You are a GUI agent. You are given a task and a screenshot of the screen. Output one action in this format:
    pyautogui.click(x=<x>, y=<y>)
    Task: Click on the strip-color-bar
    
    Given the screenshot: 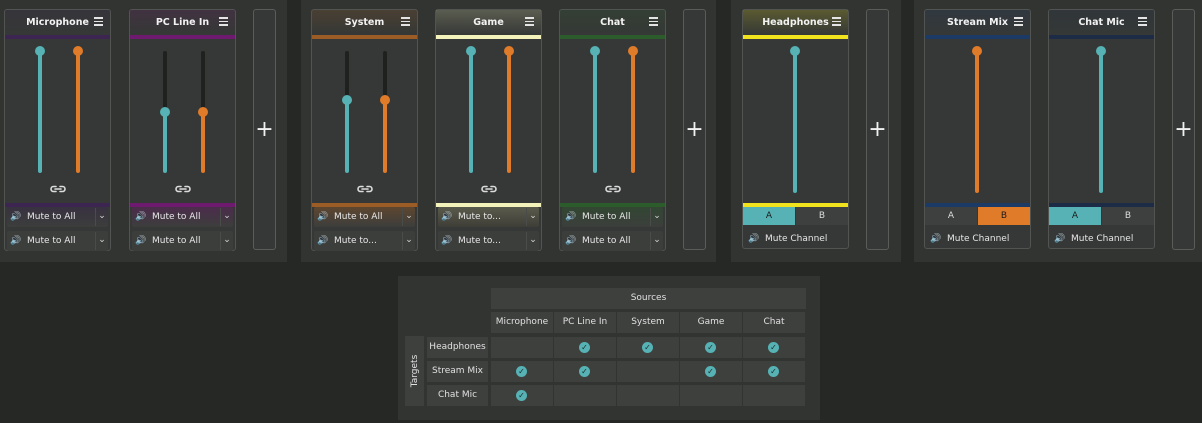 What is the action you would take?
    pyautogui.click(x=364, y=37)
    